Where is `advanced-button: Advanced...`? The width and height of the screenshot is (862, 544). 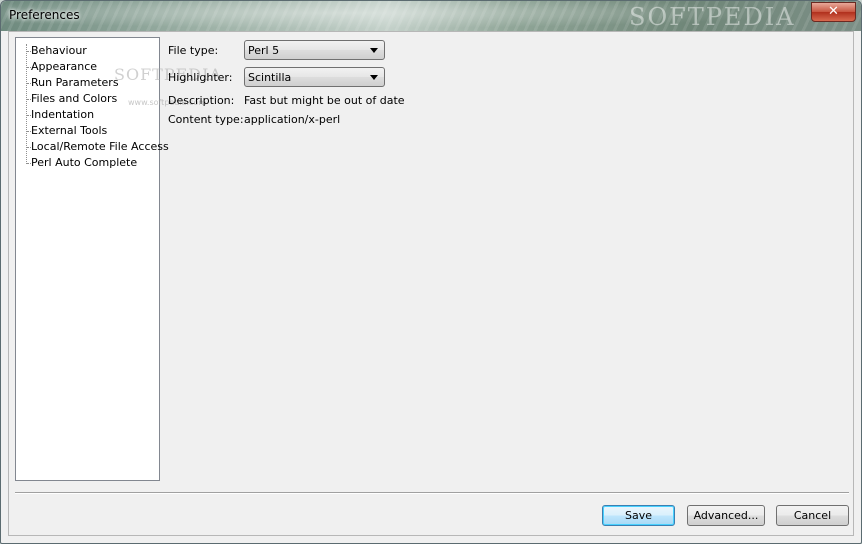 advanced-button: Advanced... is located at coordinates (726, 515).